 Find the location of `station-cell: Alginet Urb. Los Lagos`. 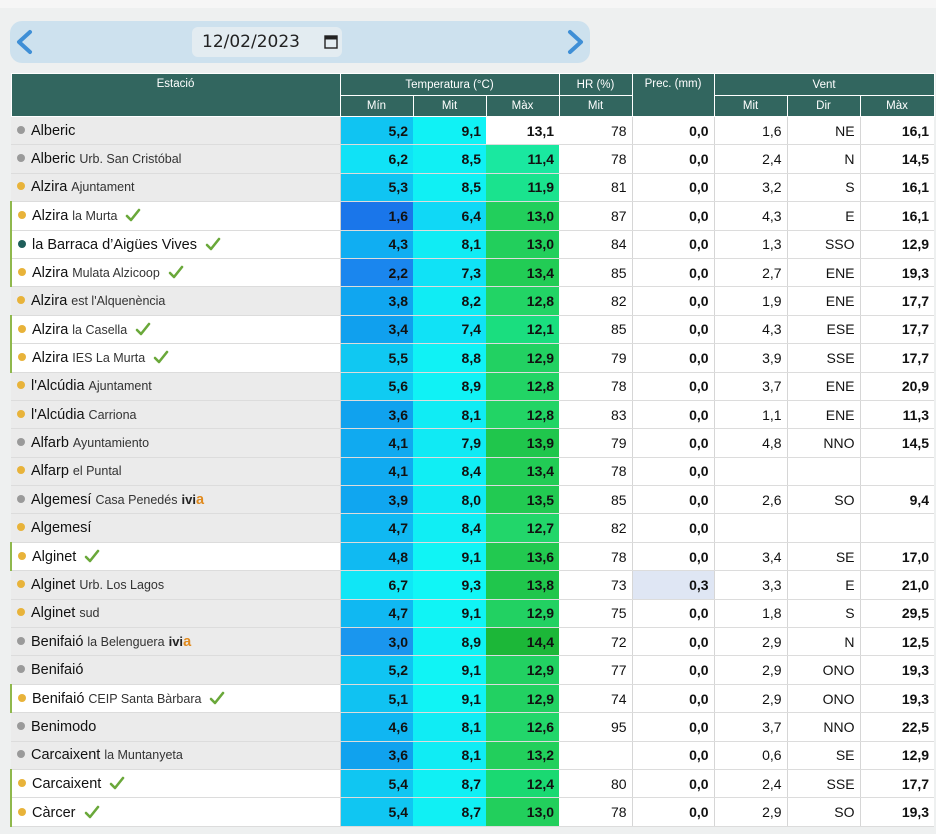

station-cell: Alginet Urb. Los Lagos is located at coordinates (176, 585).